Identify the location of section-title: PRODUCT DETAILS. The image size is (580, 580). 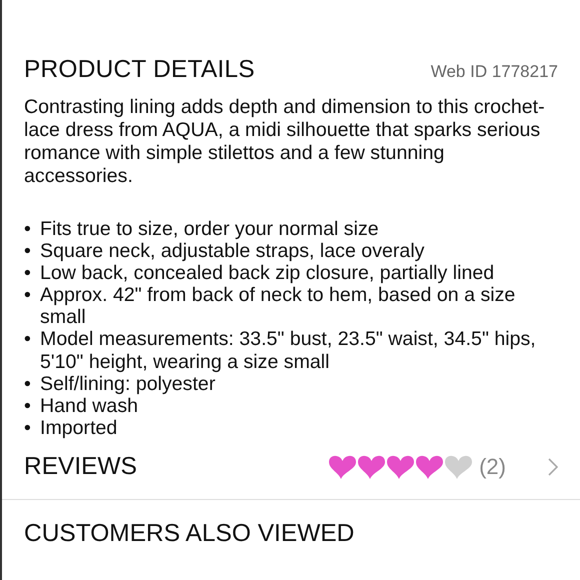
(139, 70).